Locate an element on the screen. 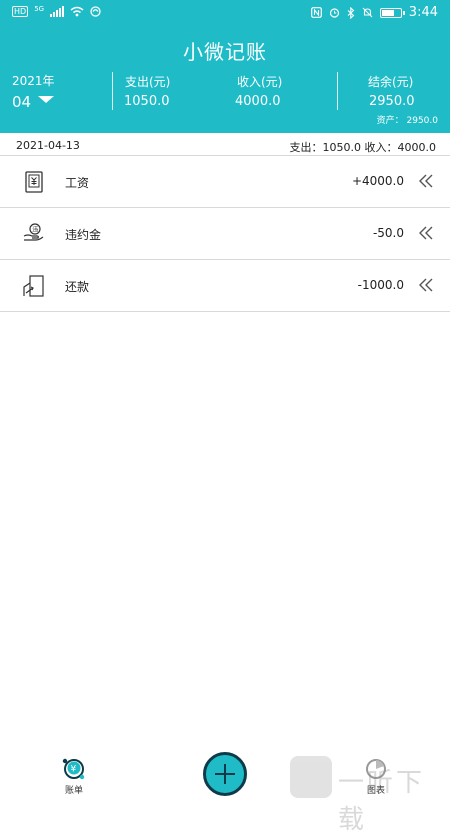 The image size is (450, 836). battery-icon is located at coordinates (392, 12).